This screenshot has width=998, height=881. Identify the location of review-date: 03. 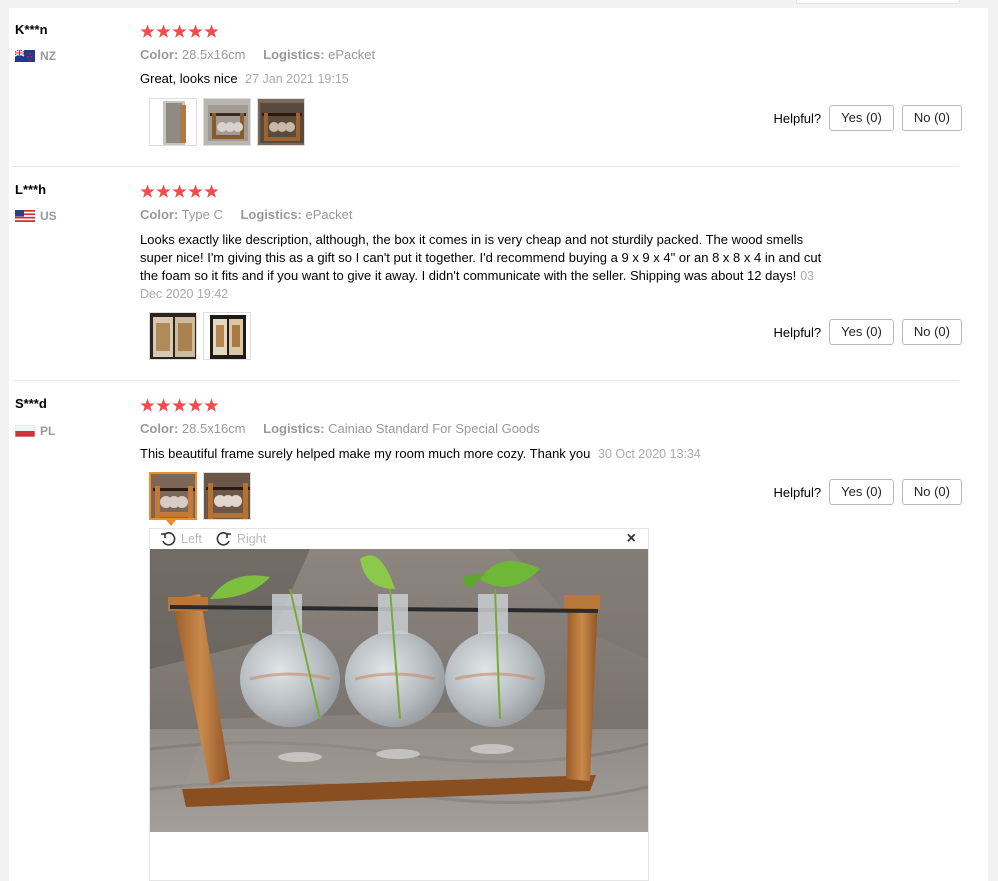
(807, 276).